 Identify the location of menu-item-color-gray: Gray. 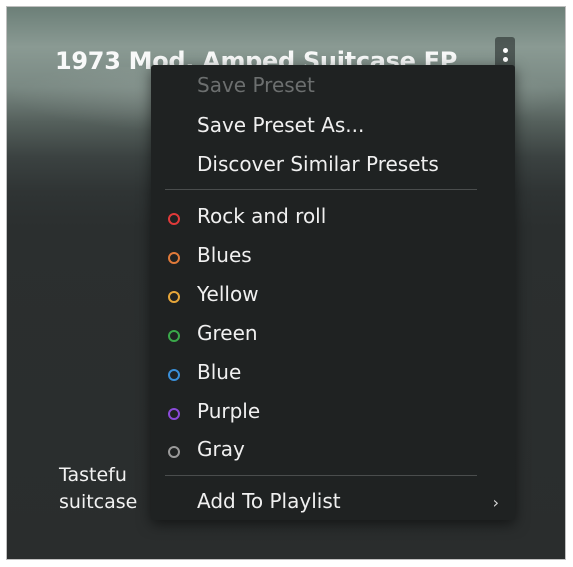
(333, 453).